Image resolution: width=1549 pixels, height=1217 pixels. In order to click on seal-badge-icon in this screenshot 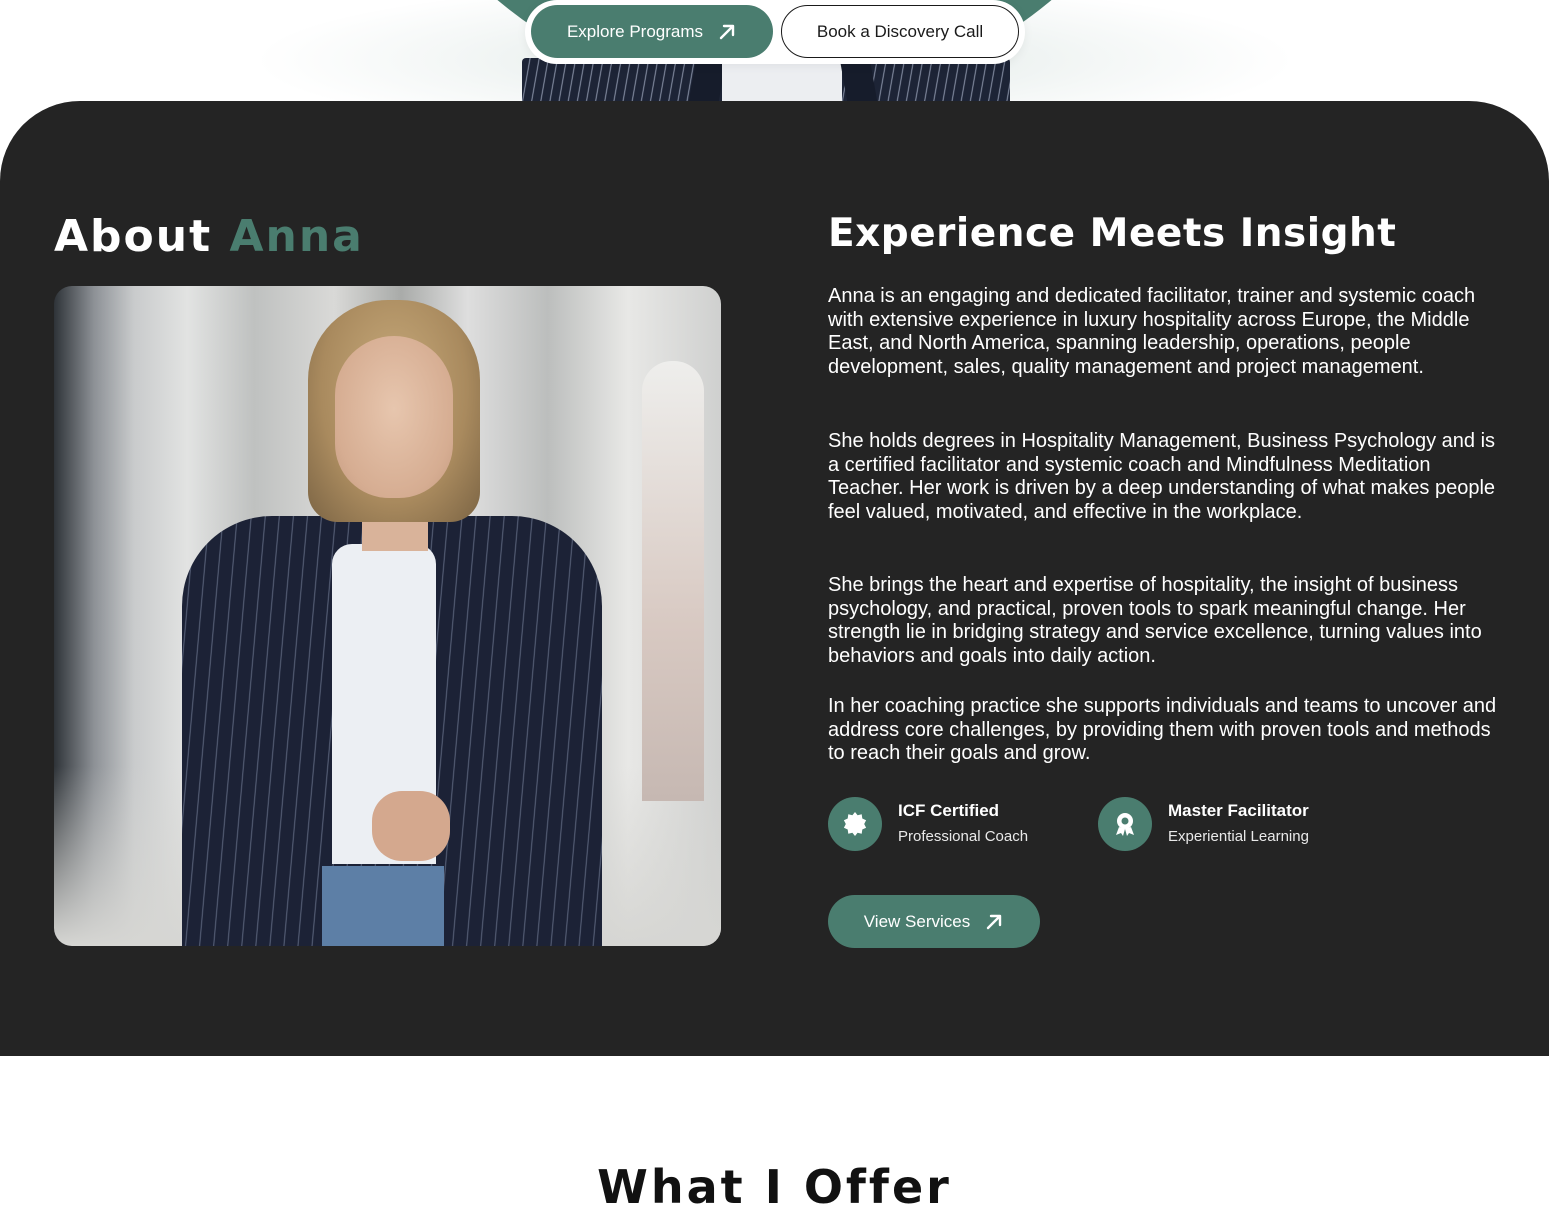, I will do `click(855, 824)`.